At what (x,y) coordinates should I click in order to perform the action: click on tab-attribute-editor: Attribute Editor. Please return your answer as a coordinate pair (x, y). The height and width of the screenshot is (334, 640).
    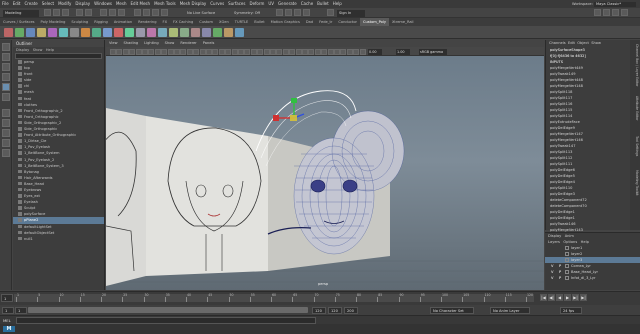
    Looking at the image, I should click on (635, 108).